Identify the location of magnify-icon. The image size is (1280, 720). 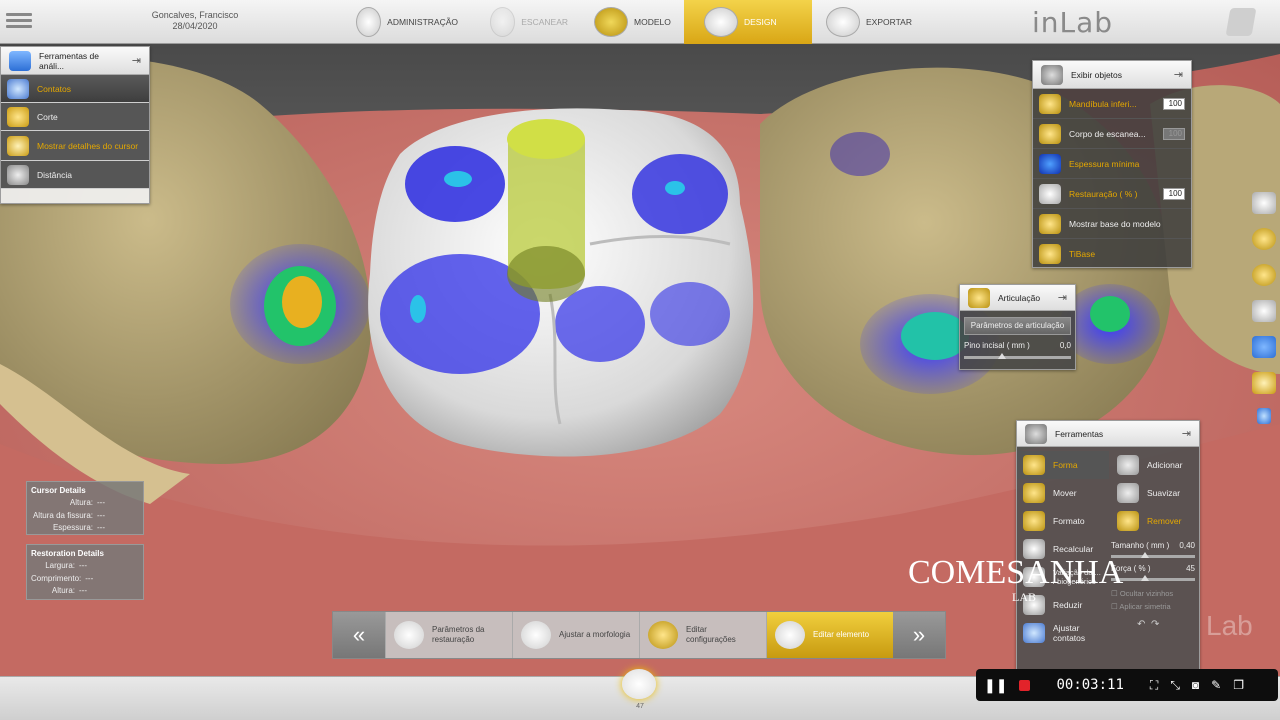
(1264, 275).